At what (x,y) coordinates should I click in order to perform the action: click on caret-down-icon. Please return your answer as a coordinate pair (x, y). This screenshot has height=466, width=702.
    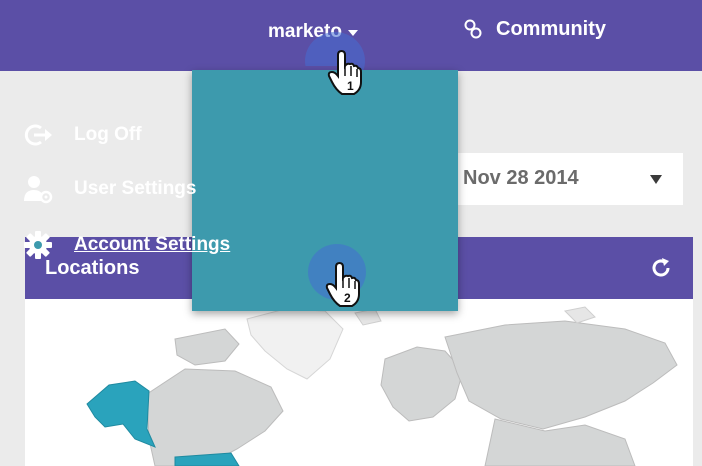
    Looking at the image, I should click on (656, 179).